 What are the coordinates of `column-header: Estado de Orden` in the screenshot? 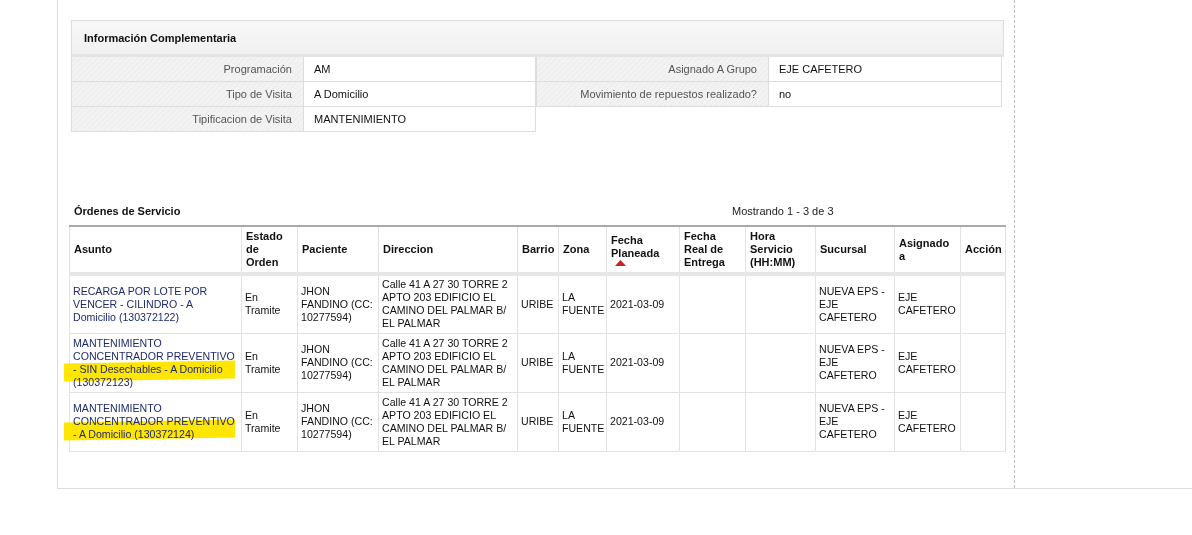 It's located at (269, 250).